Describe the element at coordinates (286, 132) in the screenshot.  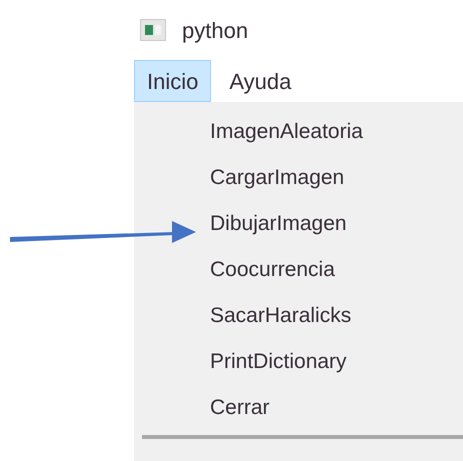
I see `menu-item: ImagenAleatoria` at that location.